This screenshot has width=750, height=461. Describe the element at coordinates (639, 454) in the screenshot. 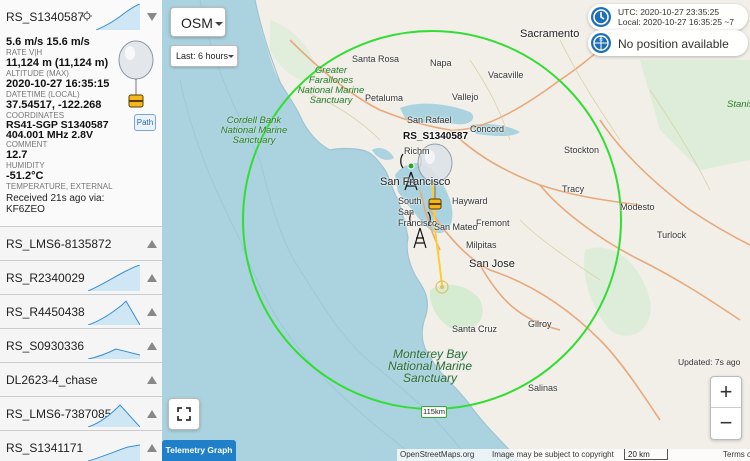

I see `scale-label: 20 km` at that location.